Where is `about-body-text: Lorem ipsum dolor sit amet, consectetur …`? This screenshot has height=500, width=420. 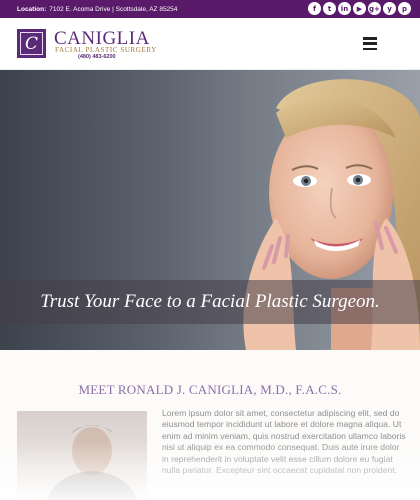
about-body-text: Lorem ipsum dolor sit amet, consectetur … is located at coordinates (284, 442).